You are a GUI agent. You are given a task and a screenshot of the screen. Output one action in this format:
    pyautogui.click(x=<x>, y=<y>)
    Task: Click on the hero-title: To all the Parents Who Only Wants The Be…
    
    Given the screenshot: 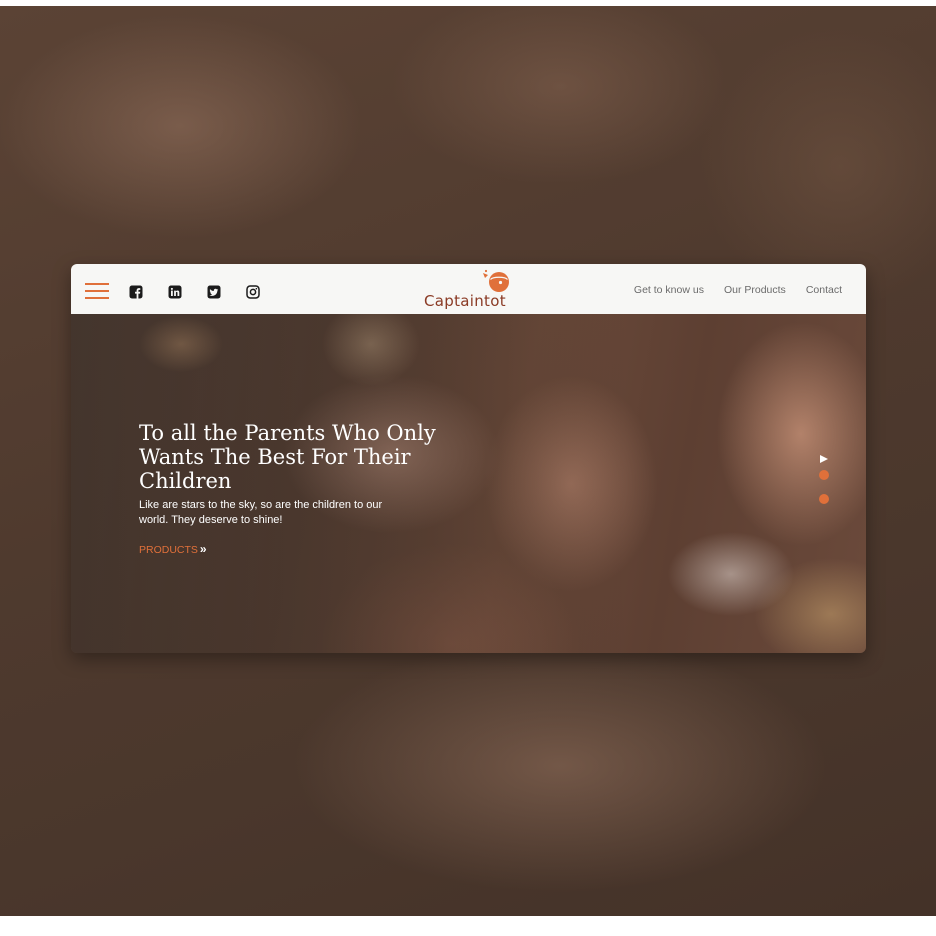 What is the action you would take?
    pyautogui.click(x=287, y=457)
    